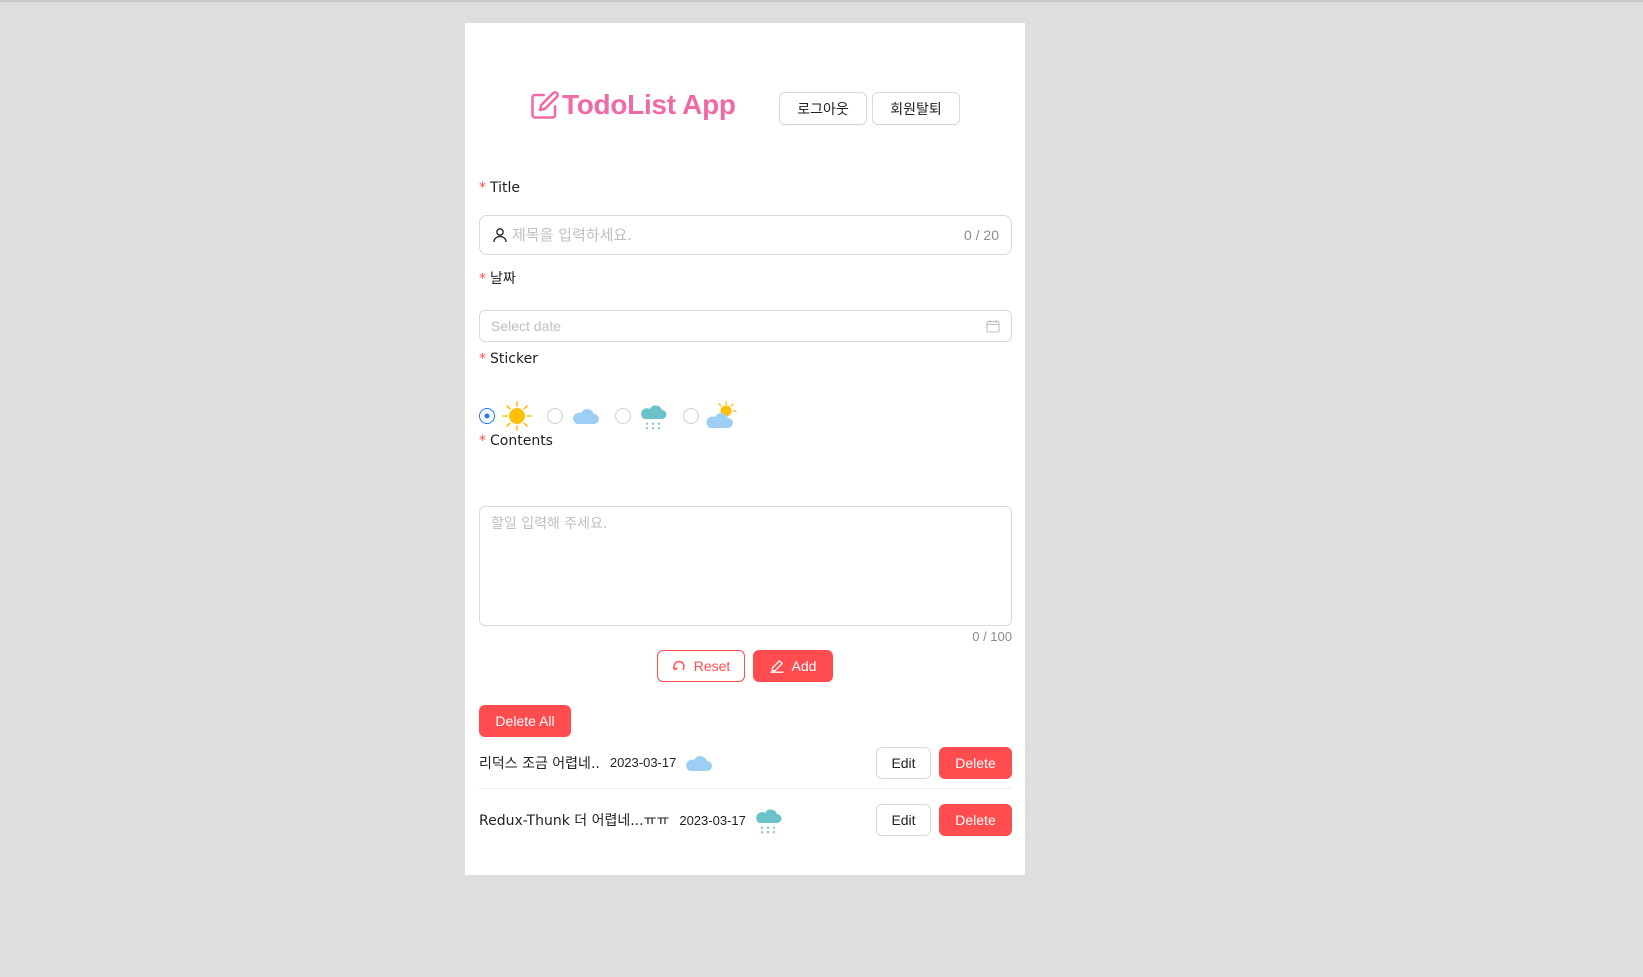 The image size is (1643, 977). What do you see at coordinates (981, 235) in the screenshot?
I see `title-counter: 0 / 20` at bounding box center [981, 235].